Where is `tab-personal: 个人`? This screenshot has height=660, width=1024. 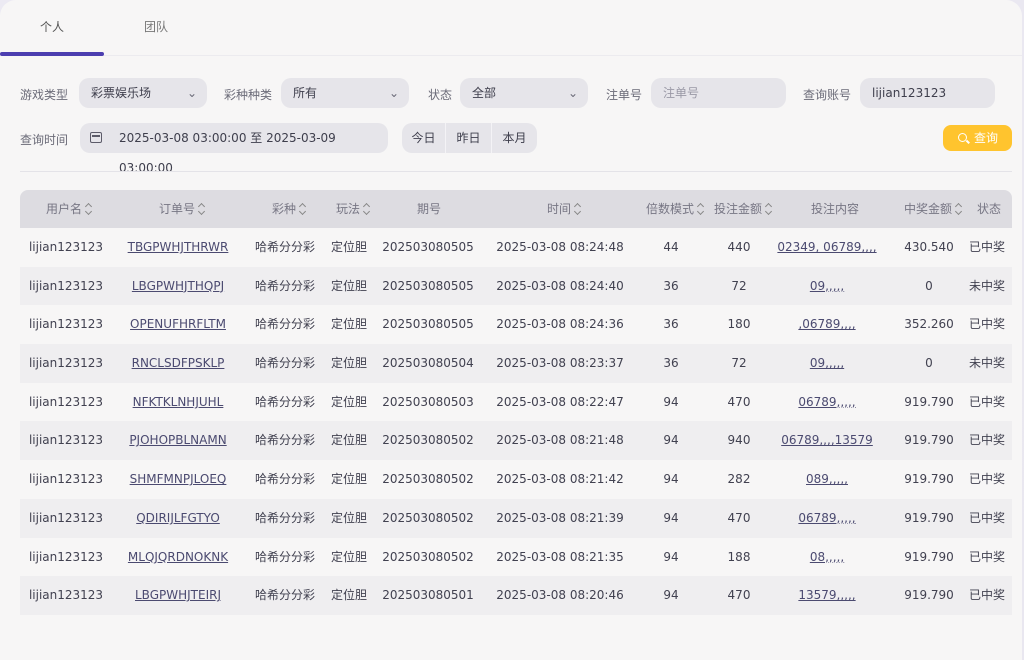
tab-personal: 个人 is located at coordinates (52, 26).